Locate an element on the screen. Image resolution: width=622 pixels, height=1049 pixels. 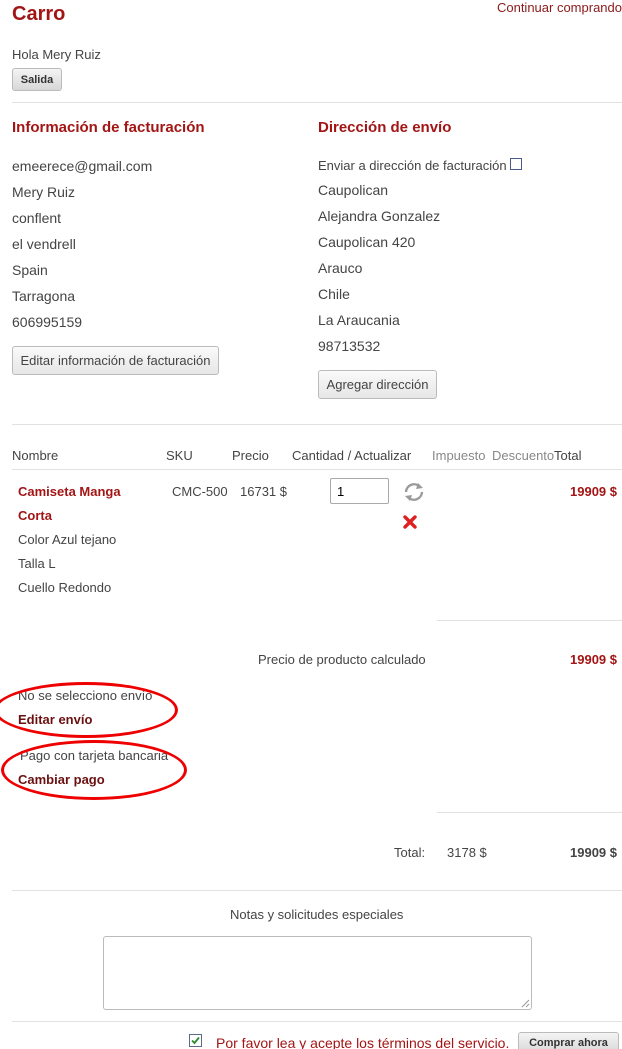
continue-shopping-link: Continuar comprando is located at coordinates (559, 7).